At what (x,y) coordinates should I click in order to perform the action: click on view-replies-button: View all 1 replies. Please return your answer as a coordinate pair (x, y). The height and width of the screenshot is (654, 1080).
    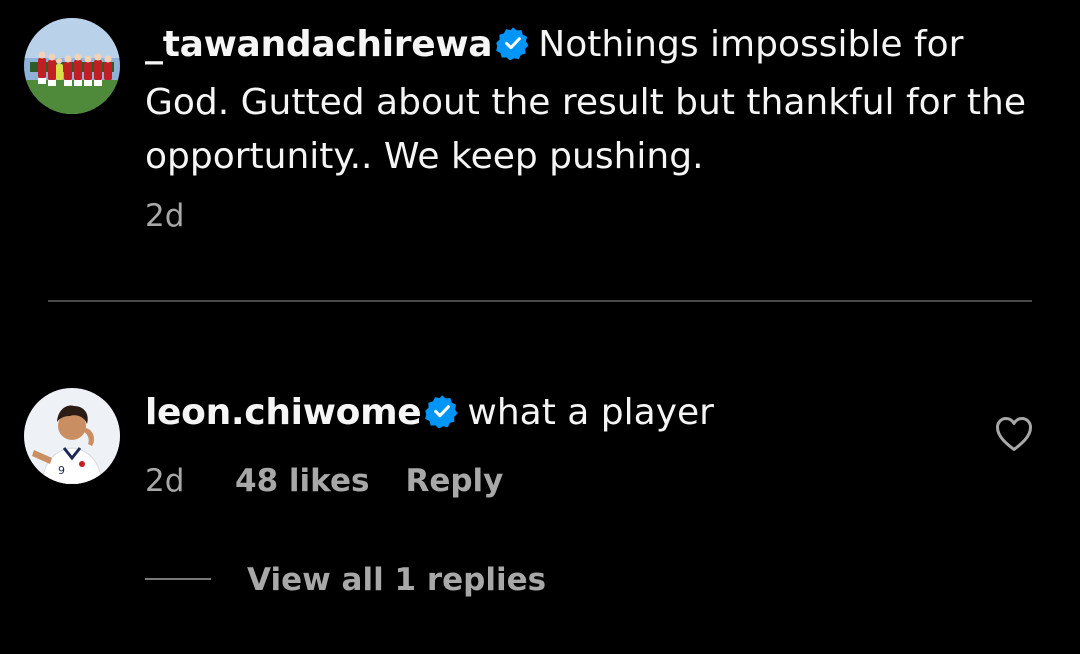
    Looking at the image, I should click on (396, 580).